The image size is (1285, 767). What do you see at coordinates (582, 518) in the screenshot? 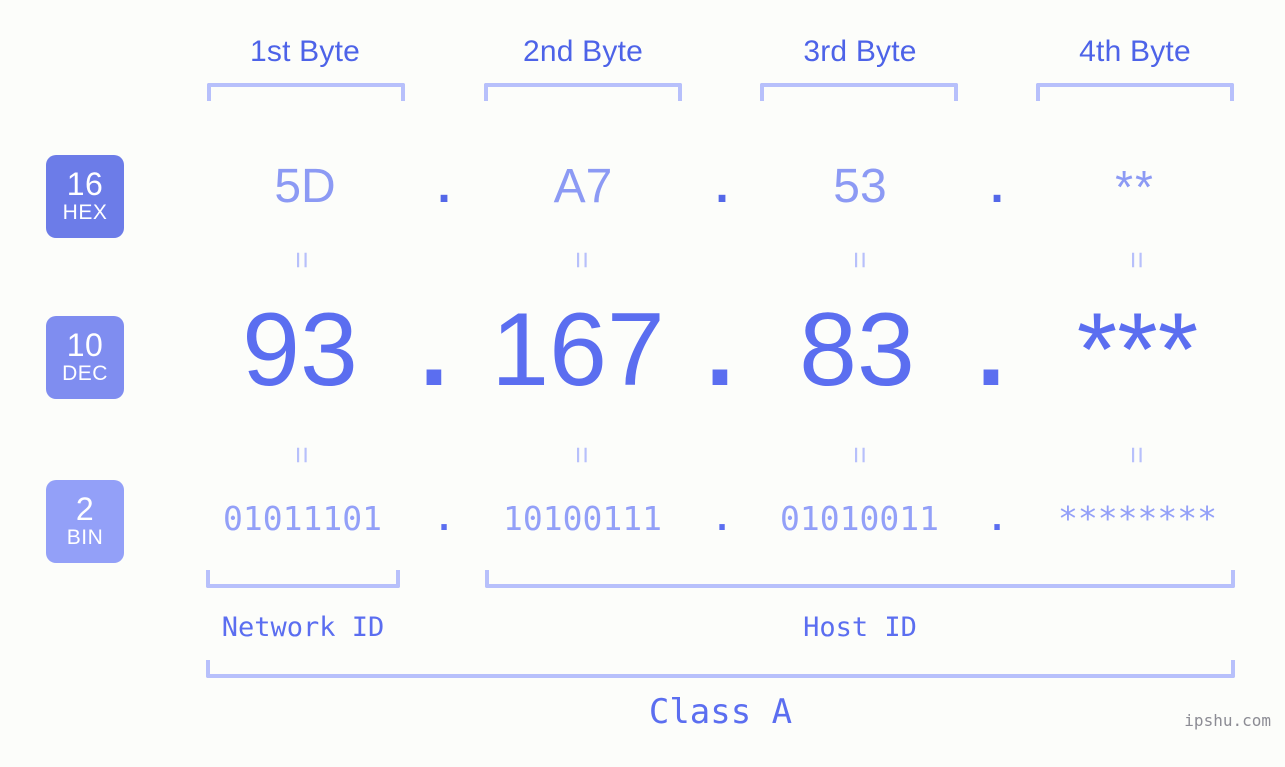
I see `bin-byte-2: 10100111` at bounding box center [582, 518].